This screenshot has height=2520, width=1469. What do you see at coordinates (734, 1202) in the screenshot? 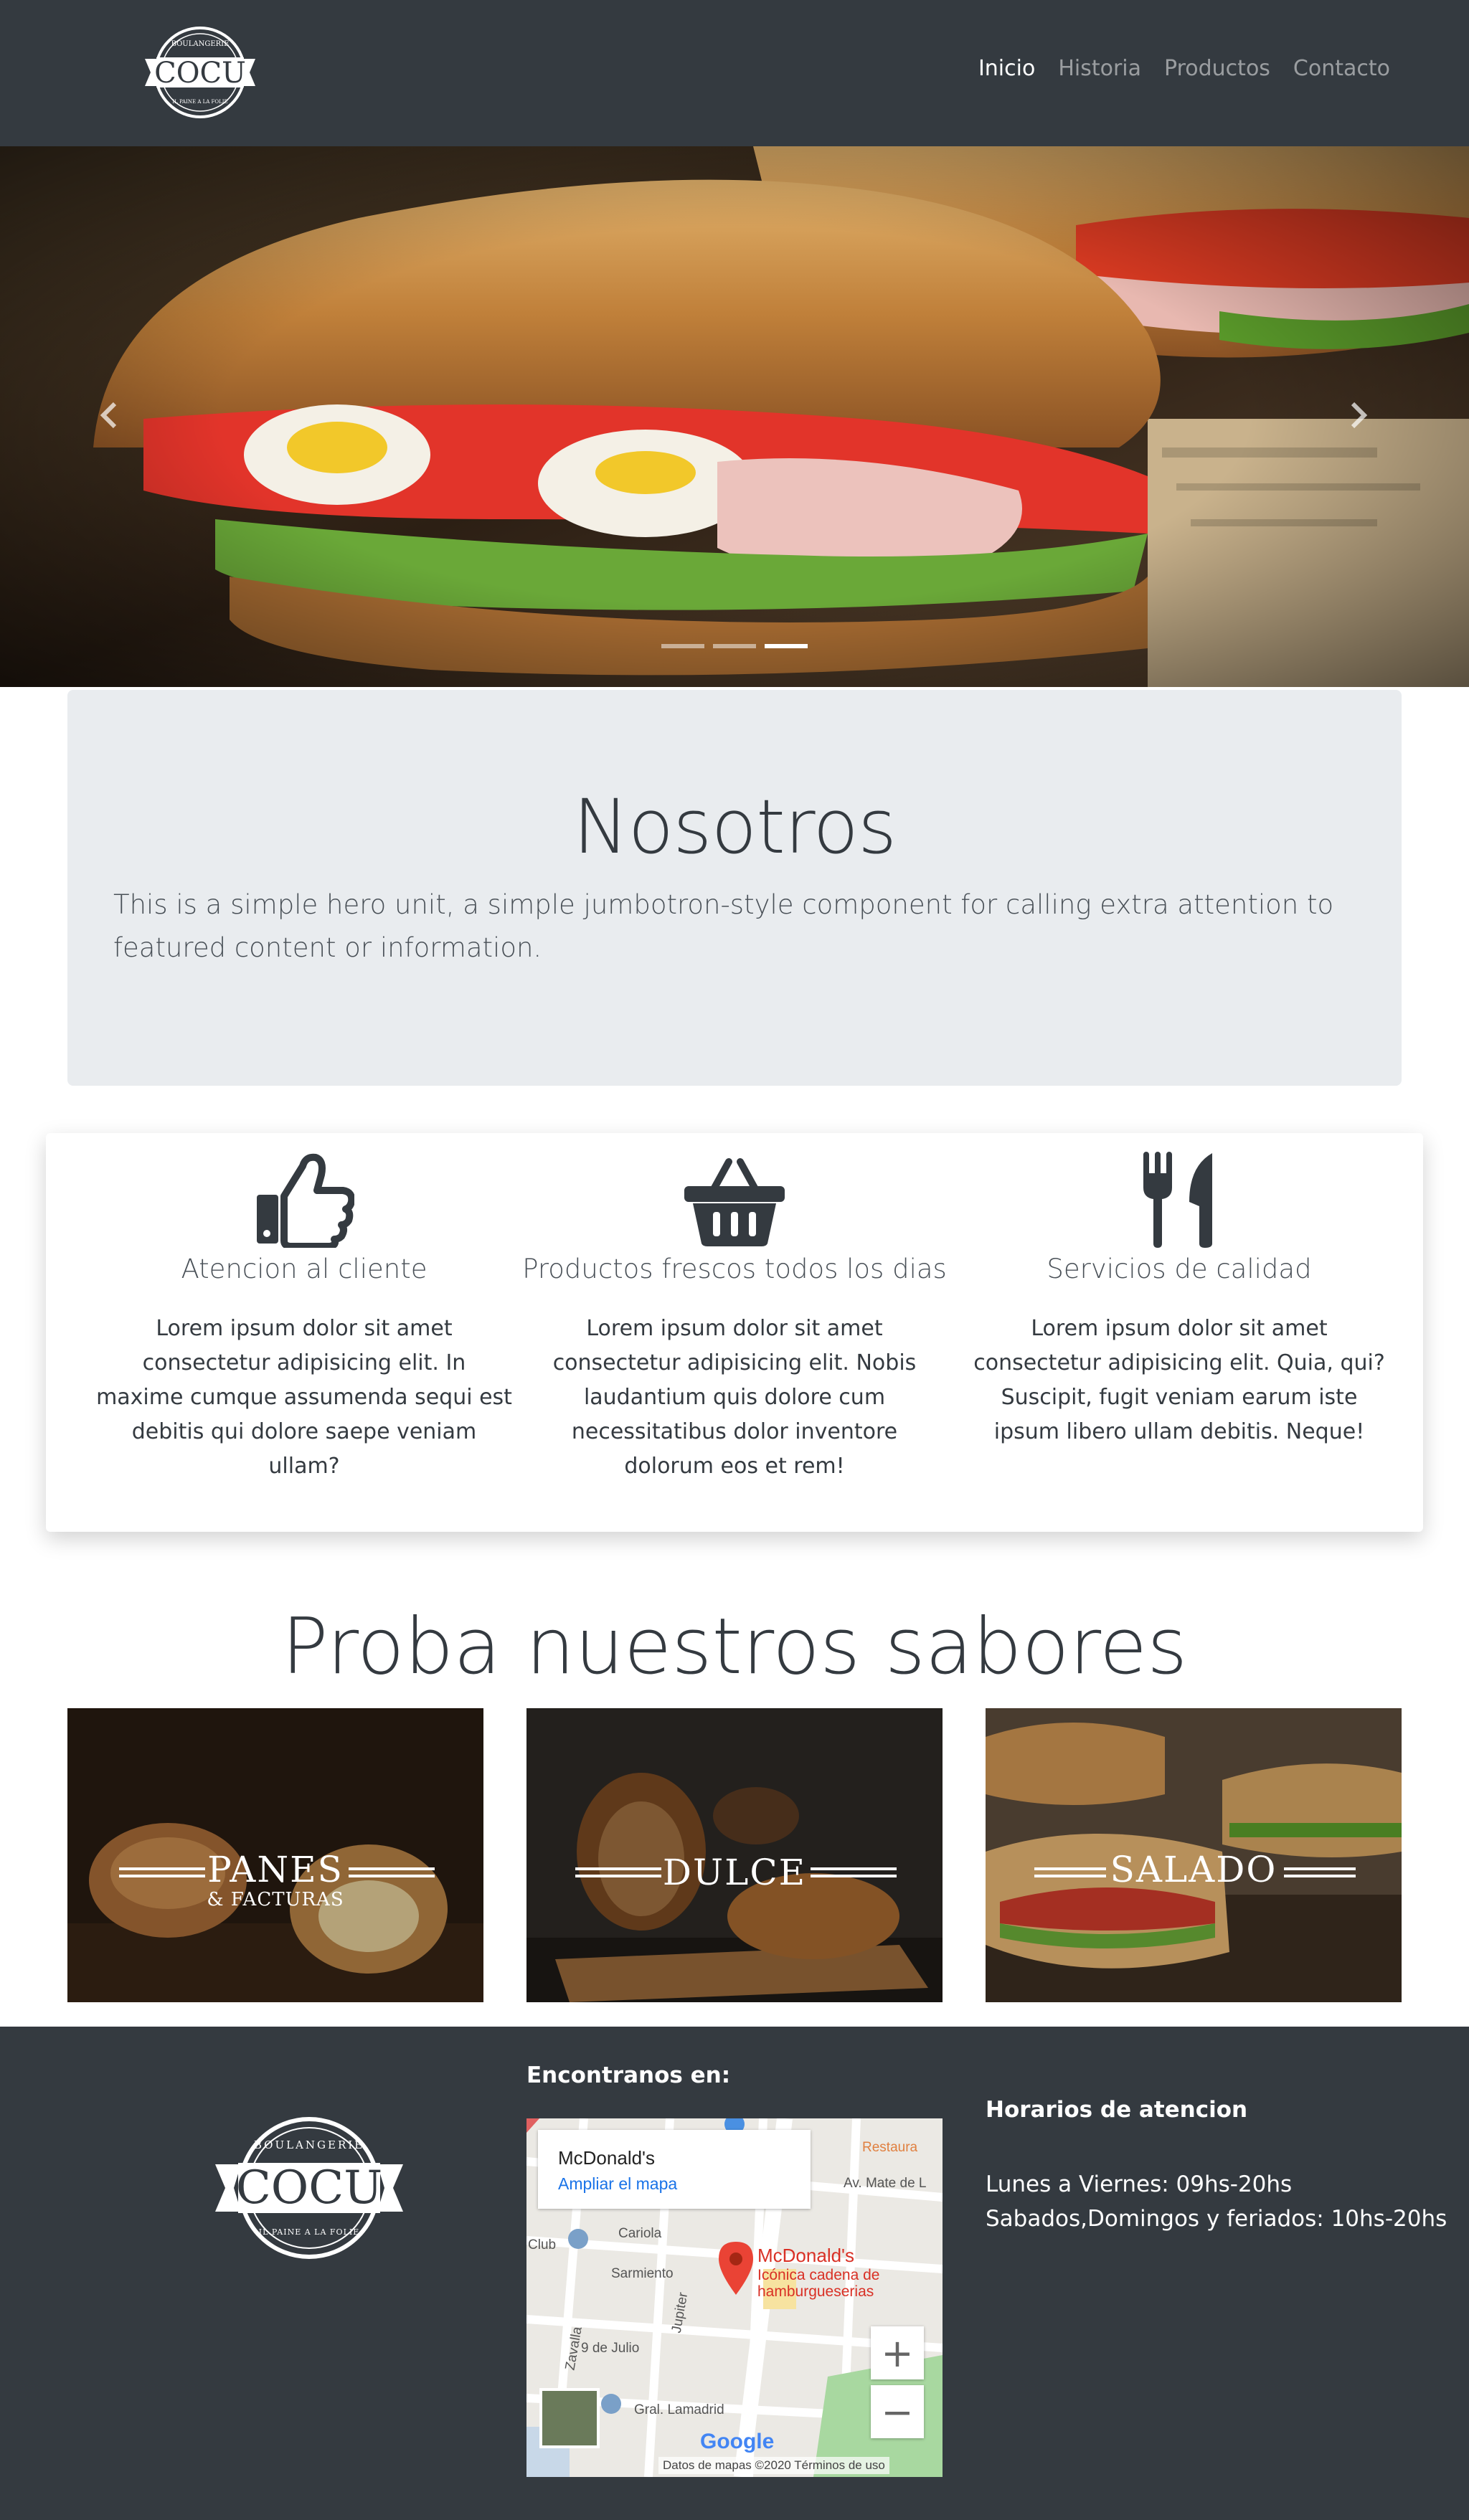
I see `basket-icon` at bounding box center [734, 1202].